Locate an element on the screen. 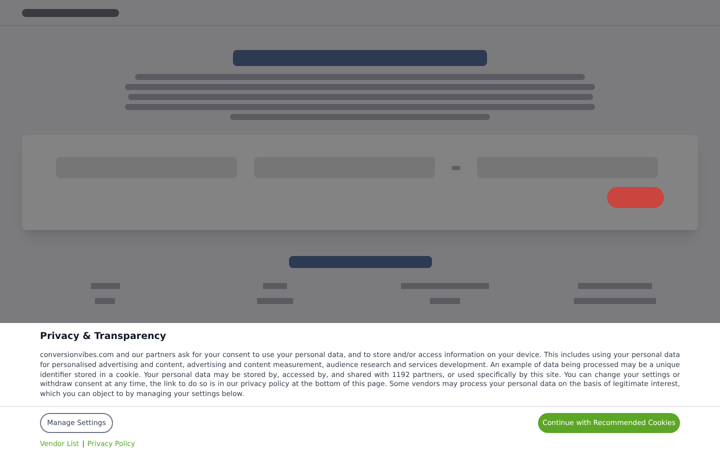 This screenshot has width=720, height=450. convert-button is located at coordinates (635, 197).